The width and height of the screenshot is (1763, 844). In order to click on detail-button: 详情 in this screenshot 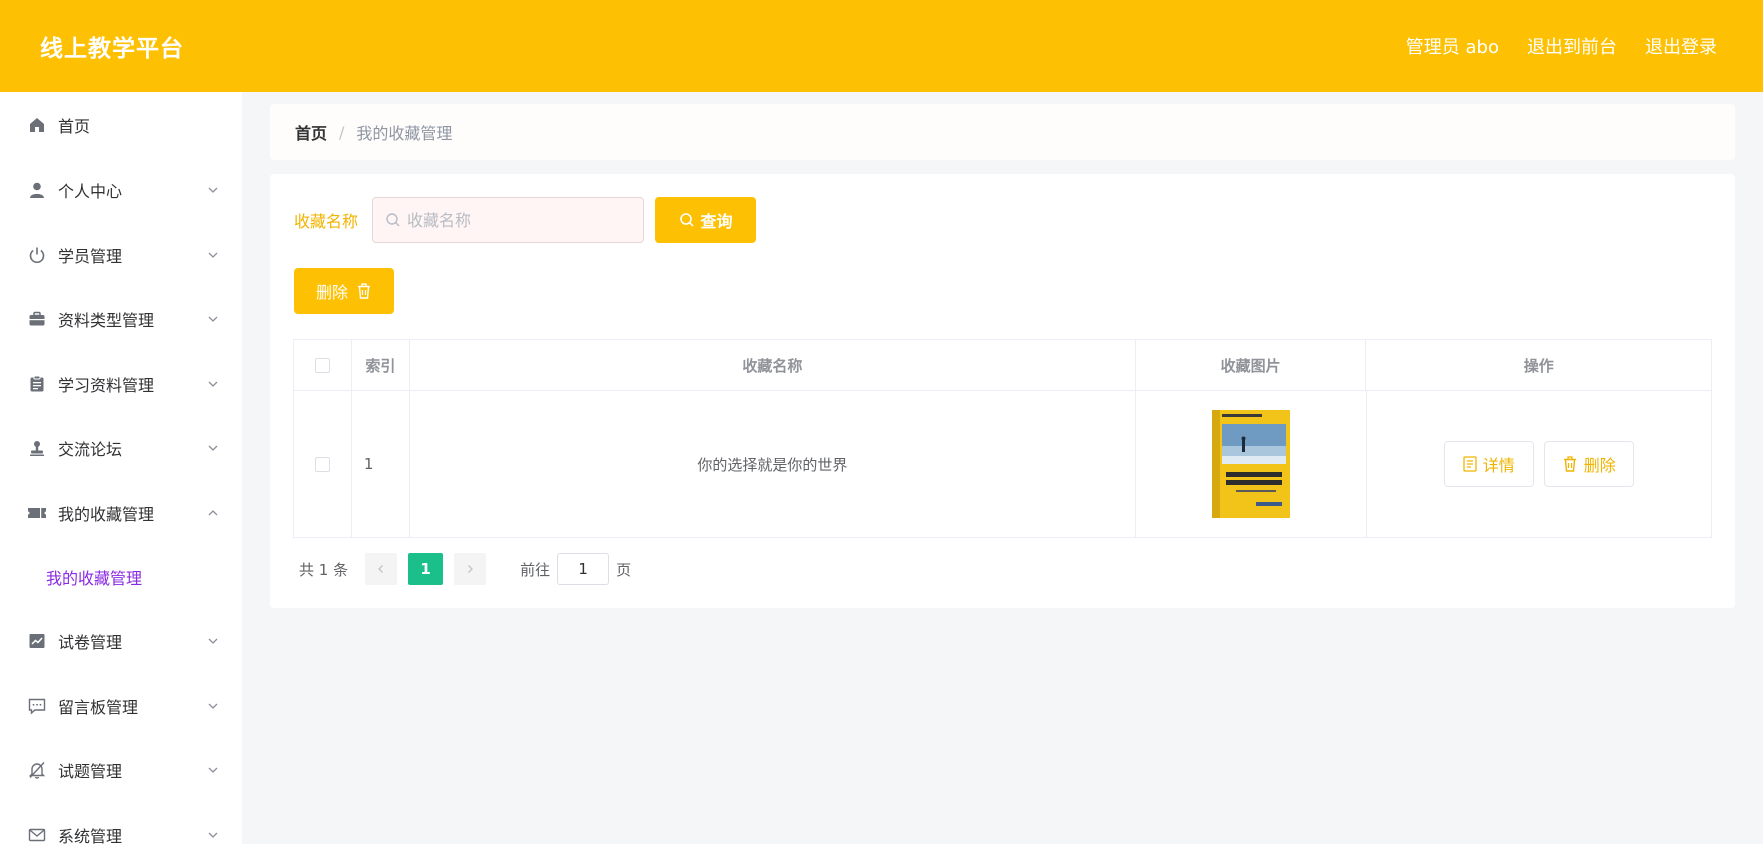, I will do `click(1488, 464)`.